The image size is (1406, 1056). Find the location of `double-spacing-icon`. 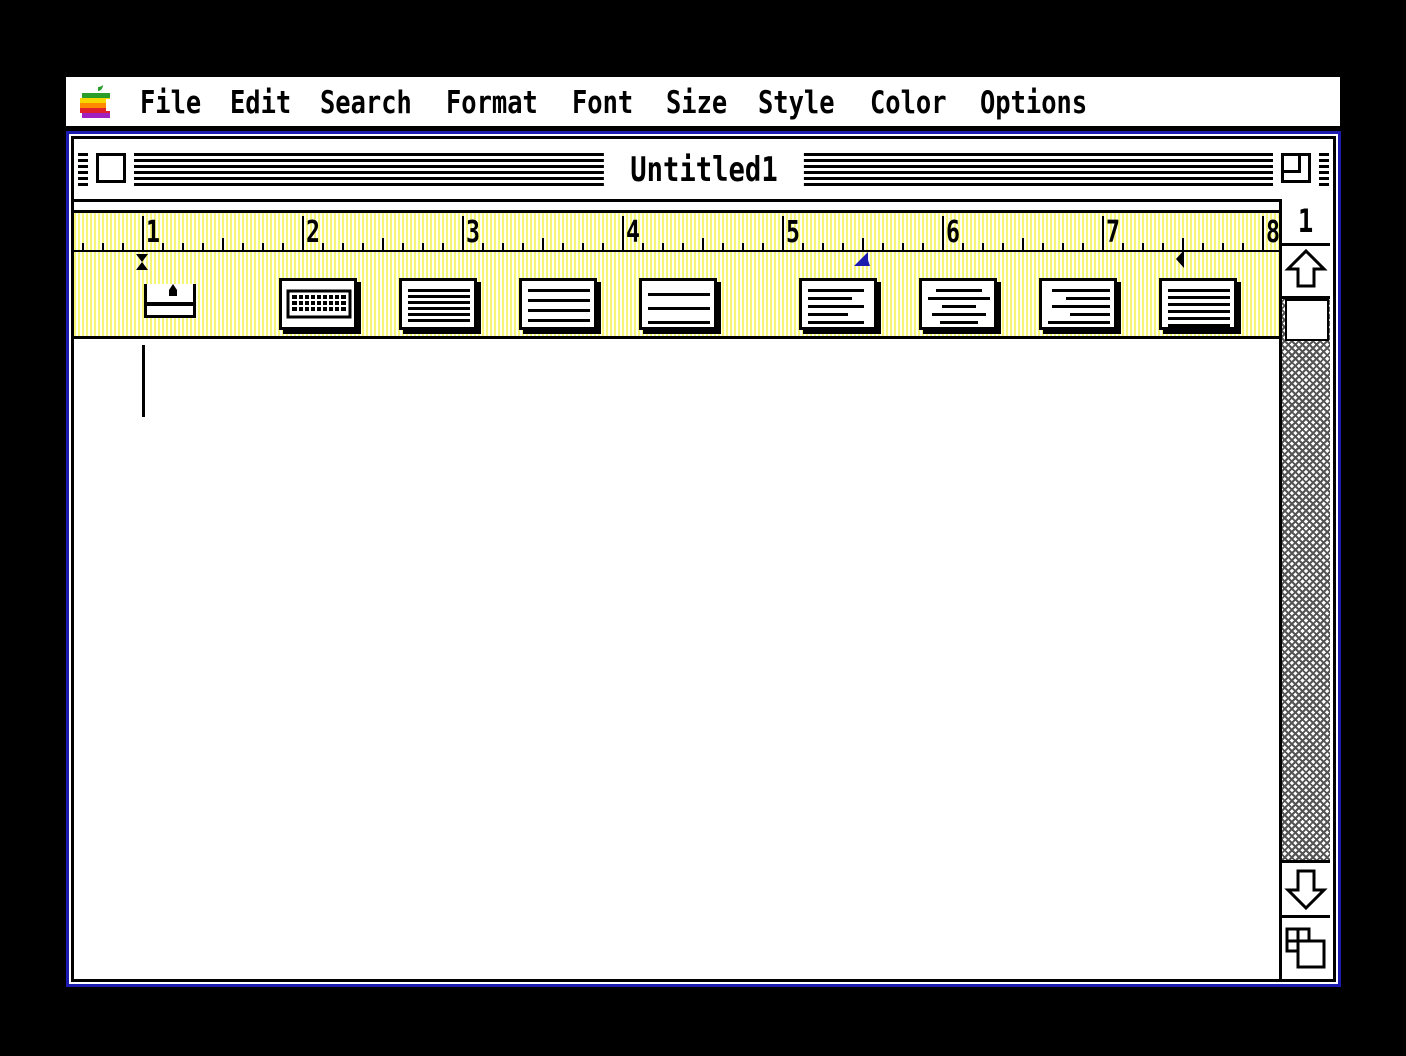

double-spacing-icon is located at coordinates (678, 304).